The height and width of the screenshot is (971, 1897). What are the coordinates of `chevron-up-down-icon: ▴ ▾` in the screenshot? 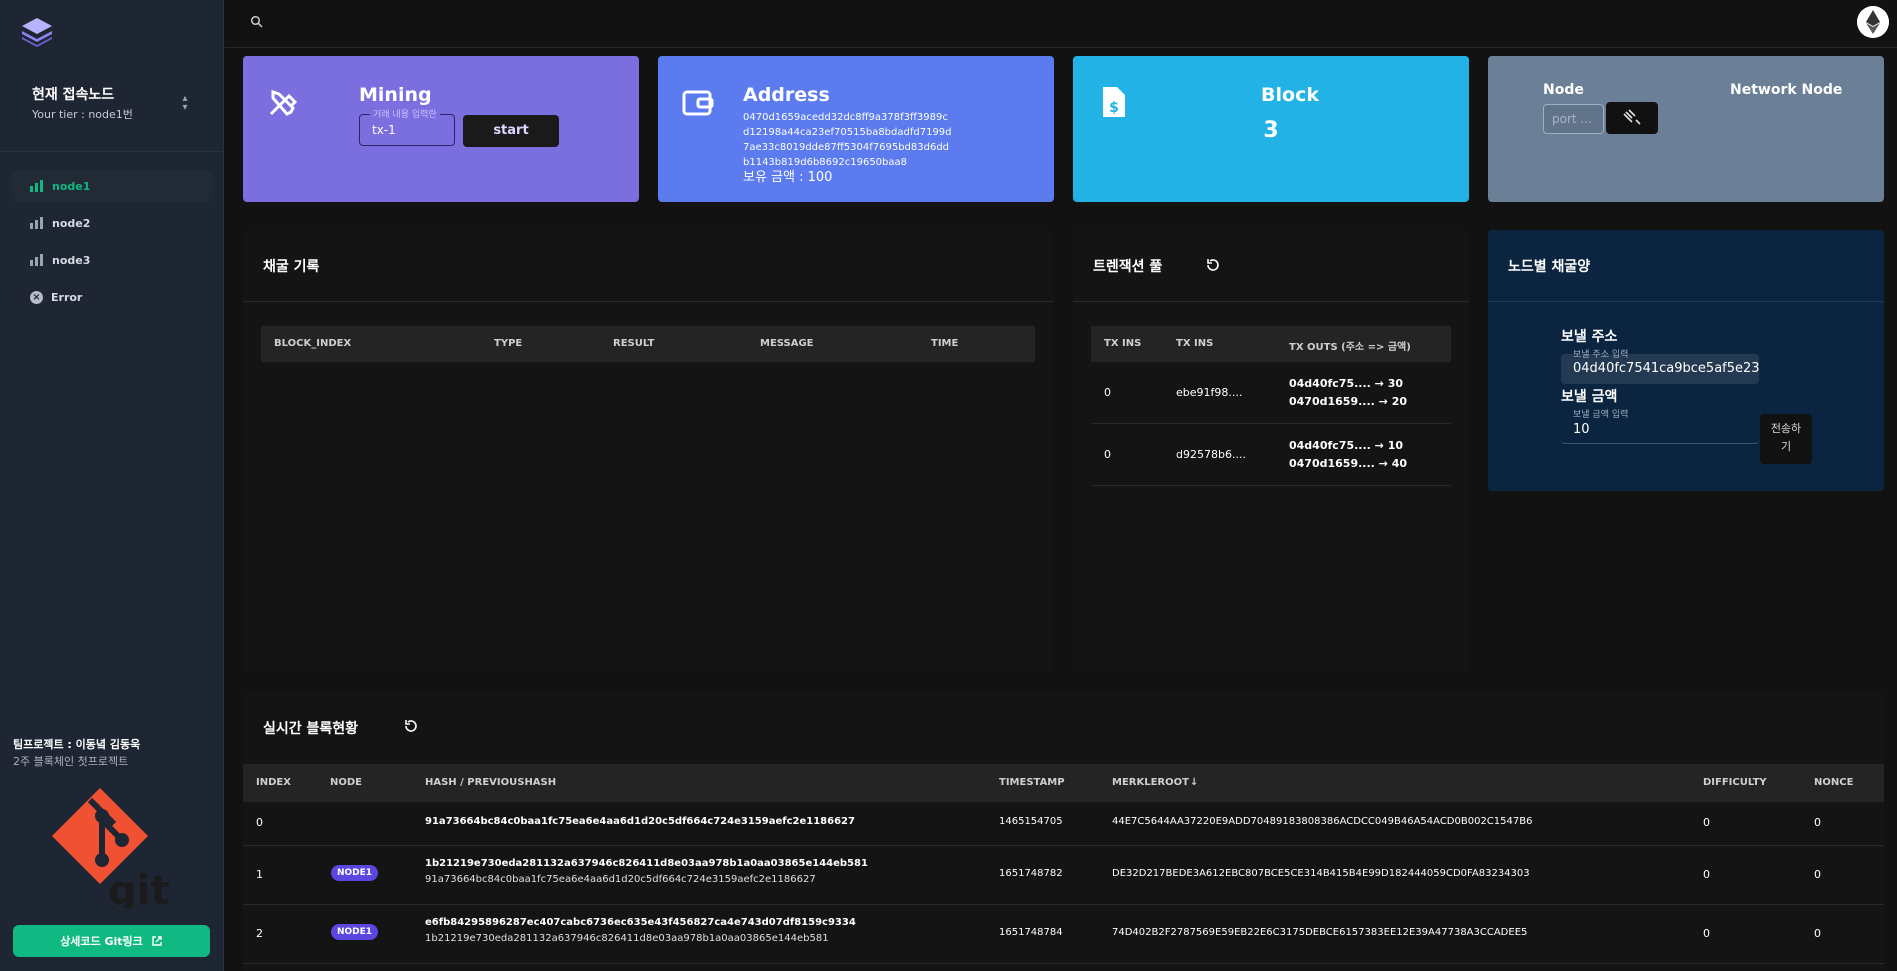 It's located at (185, 103).